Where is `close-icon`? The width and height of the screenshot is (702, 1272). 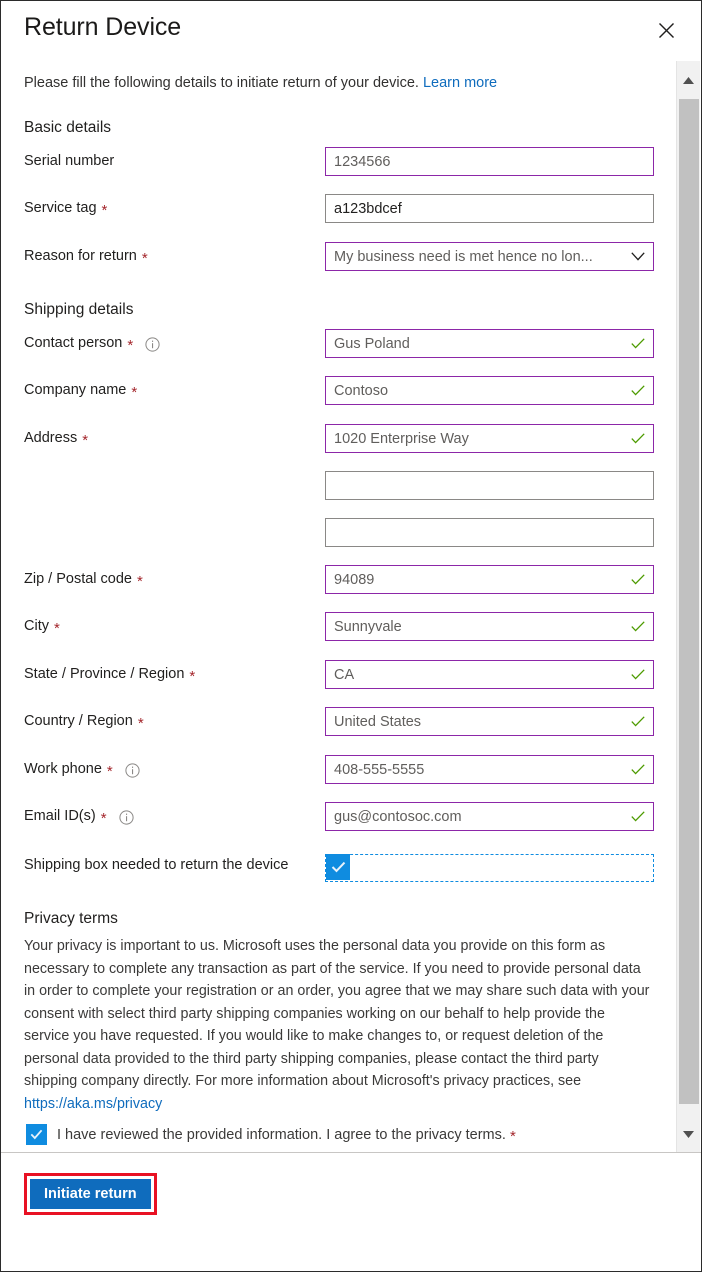 close-icon is located at coordinates (666, 30).